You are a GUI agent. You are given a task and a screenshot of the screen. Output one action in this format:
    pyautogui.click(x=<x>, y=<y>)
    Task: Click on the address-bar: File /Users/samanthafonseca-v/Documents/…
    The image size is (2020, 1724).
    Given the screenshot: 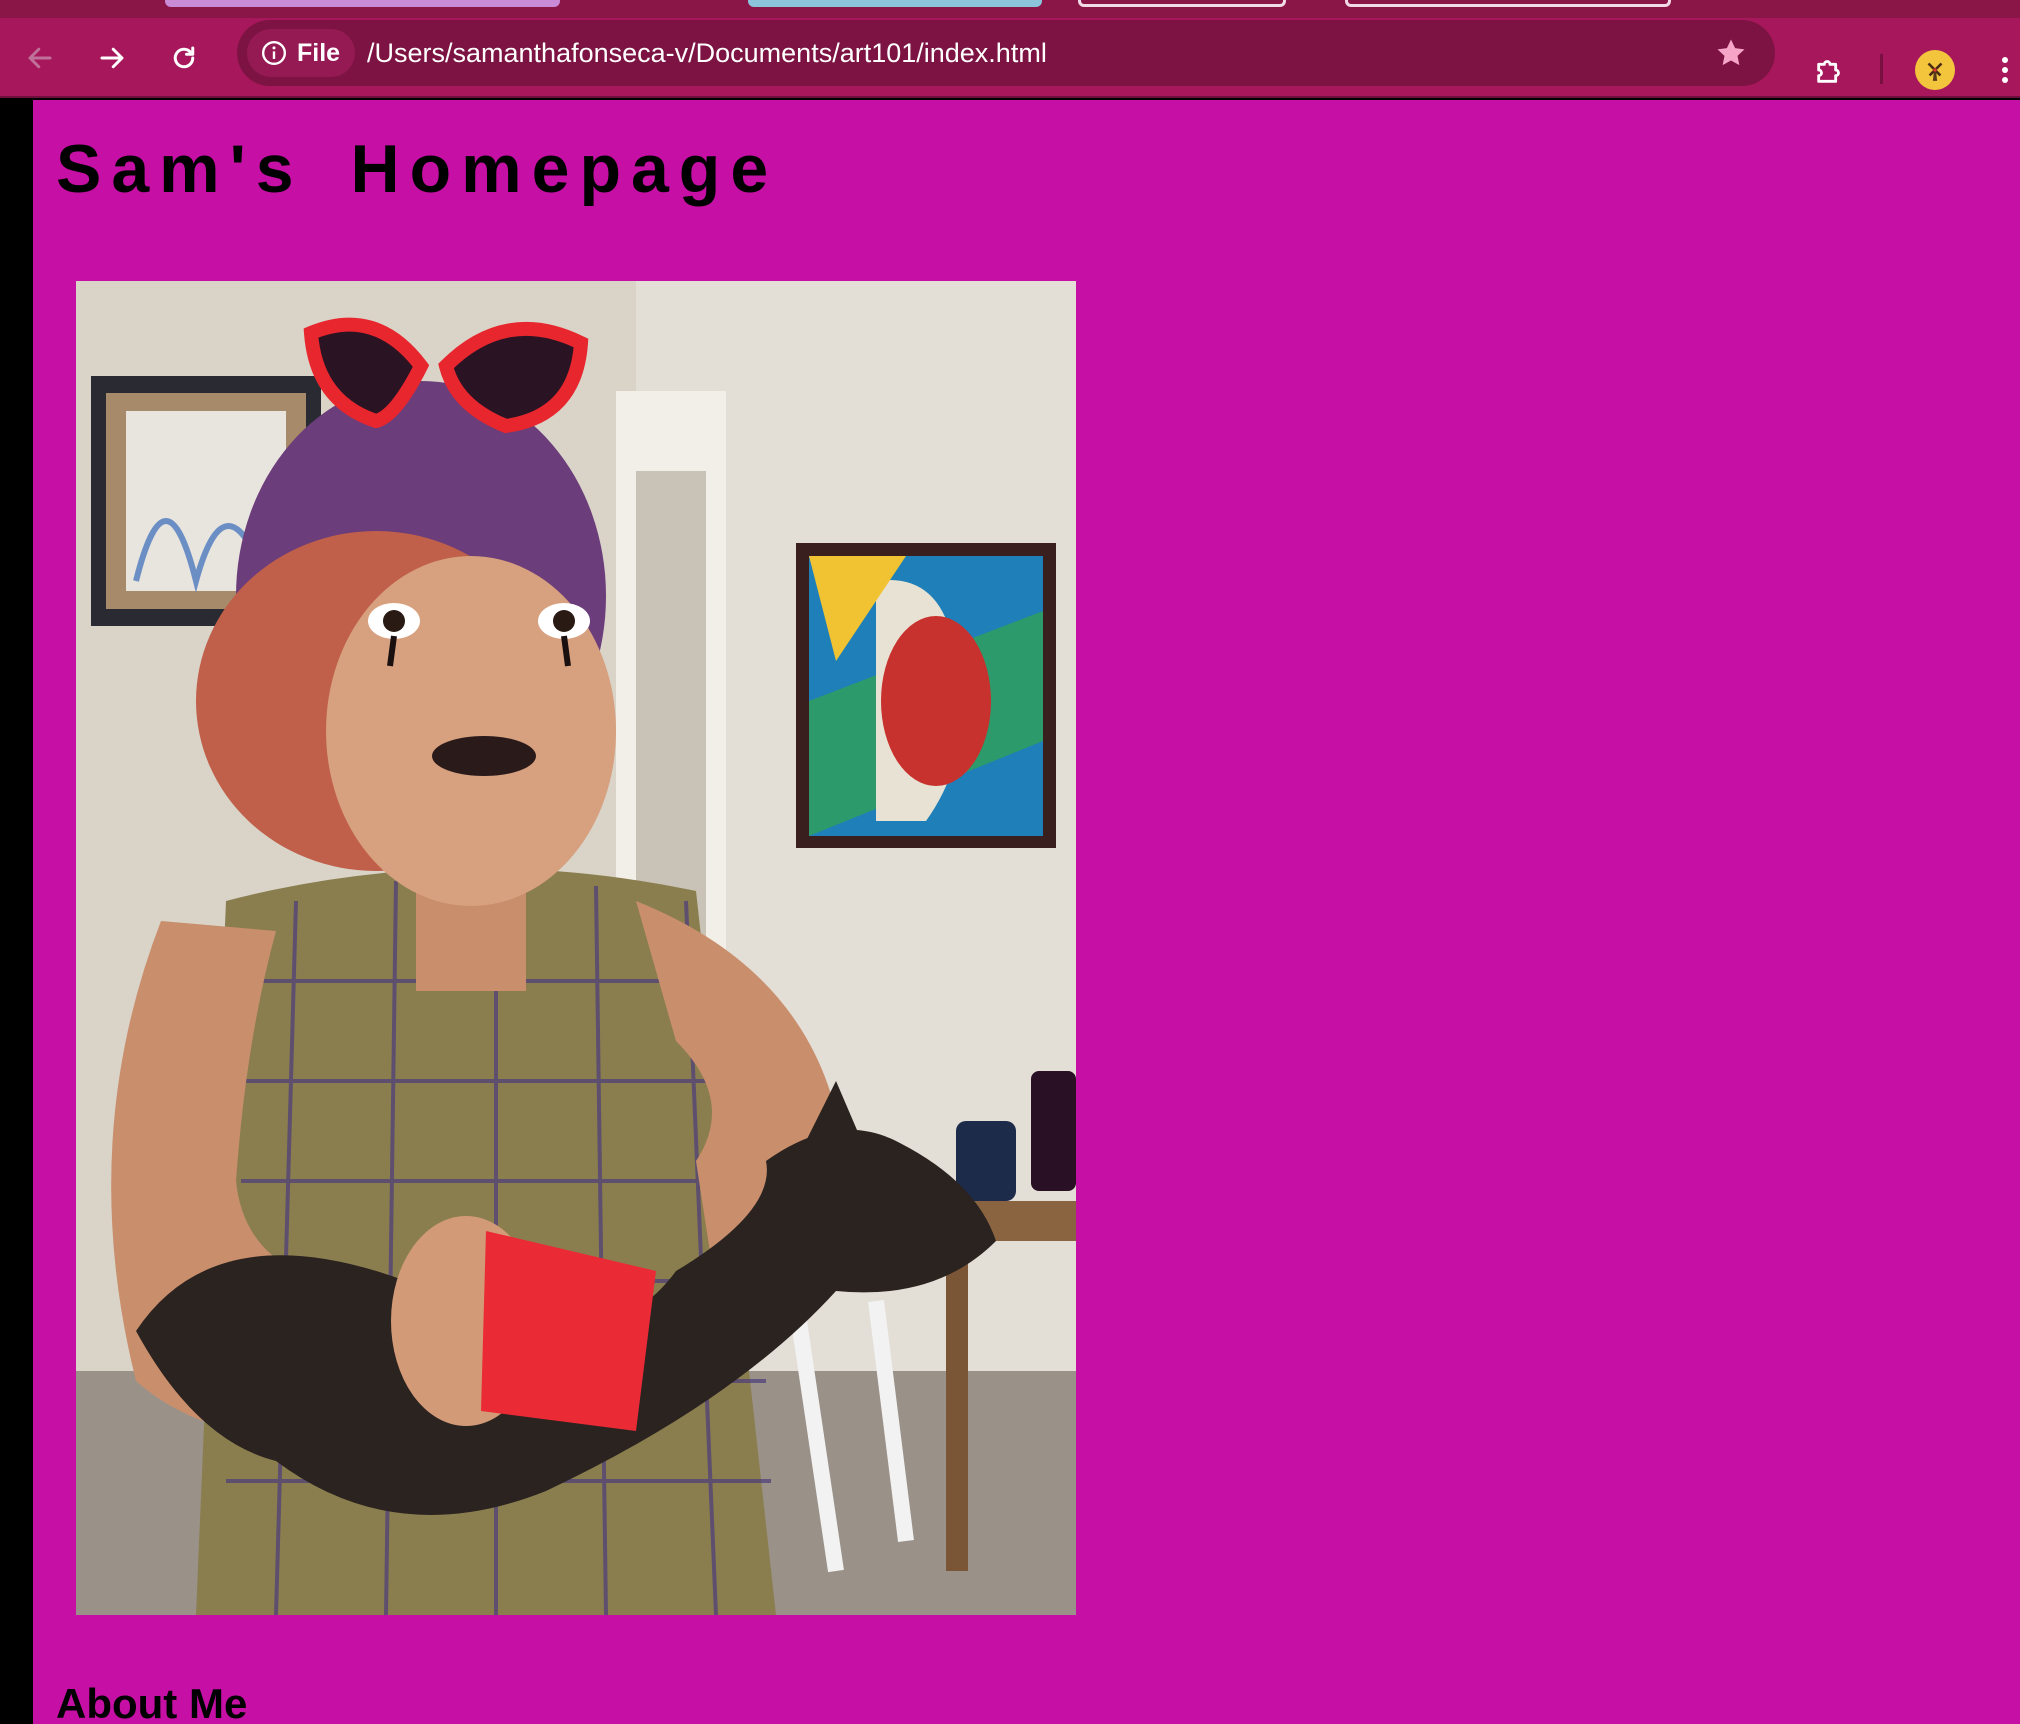 What is the action you would take?
    pyautogui.click(x=1006, y=53)
    